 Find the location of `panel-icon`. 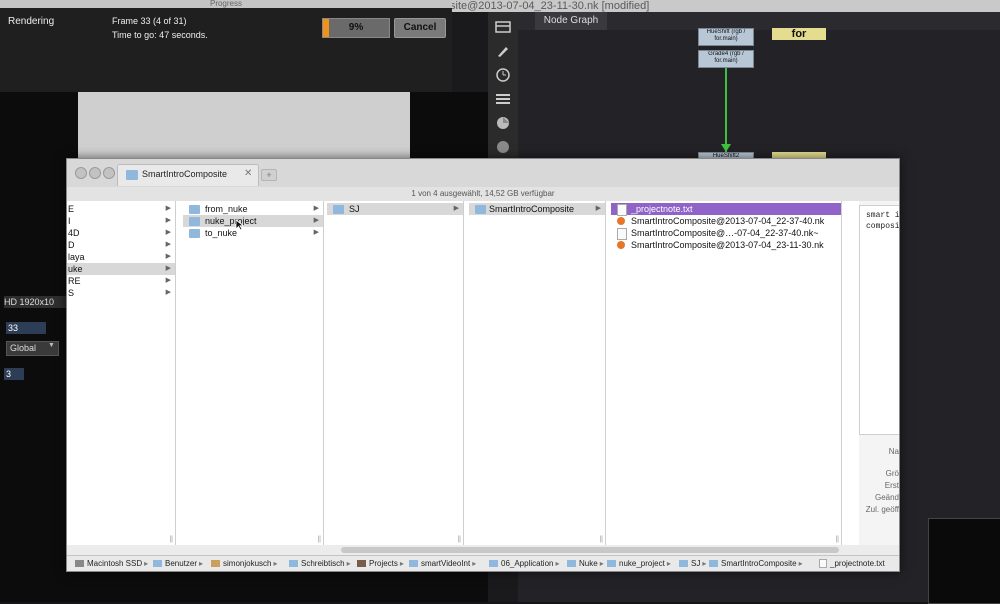

panel-icon is located at coordinates (503, 27).